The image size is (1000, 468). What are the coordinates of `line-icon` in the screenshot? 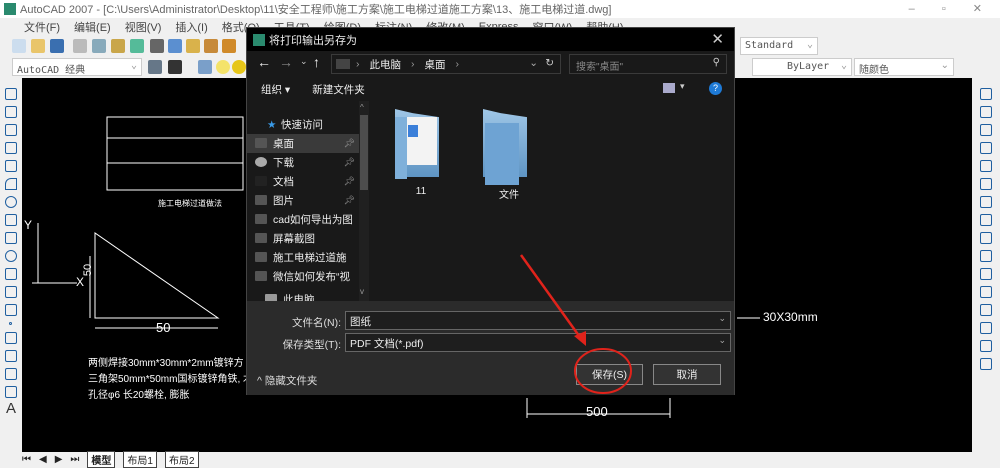 It's located at (11, 94).